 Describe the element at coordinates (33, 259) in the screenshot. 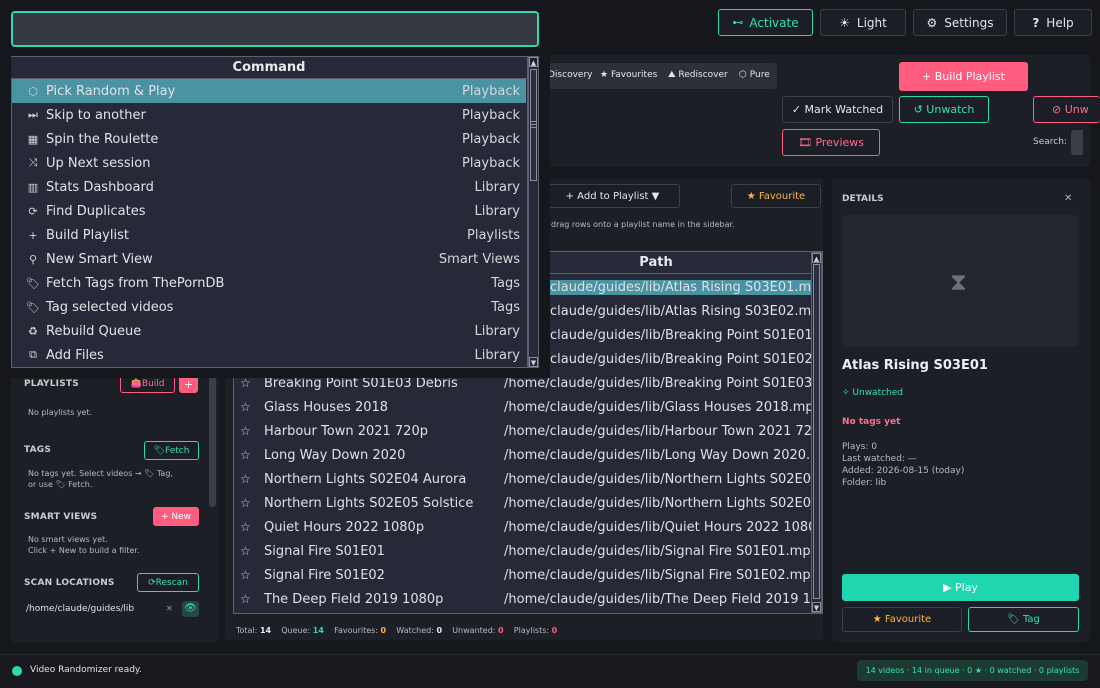

I see `search-icon: ⚲` at that location.